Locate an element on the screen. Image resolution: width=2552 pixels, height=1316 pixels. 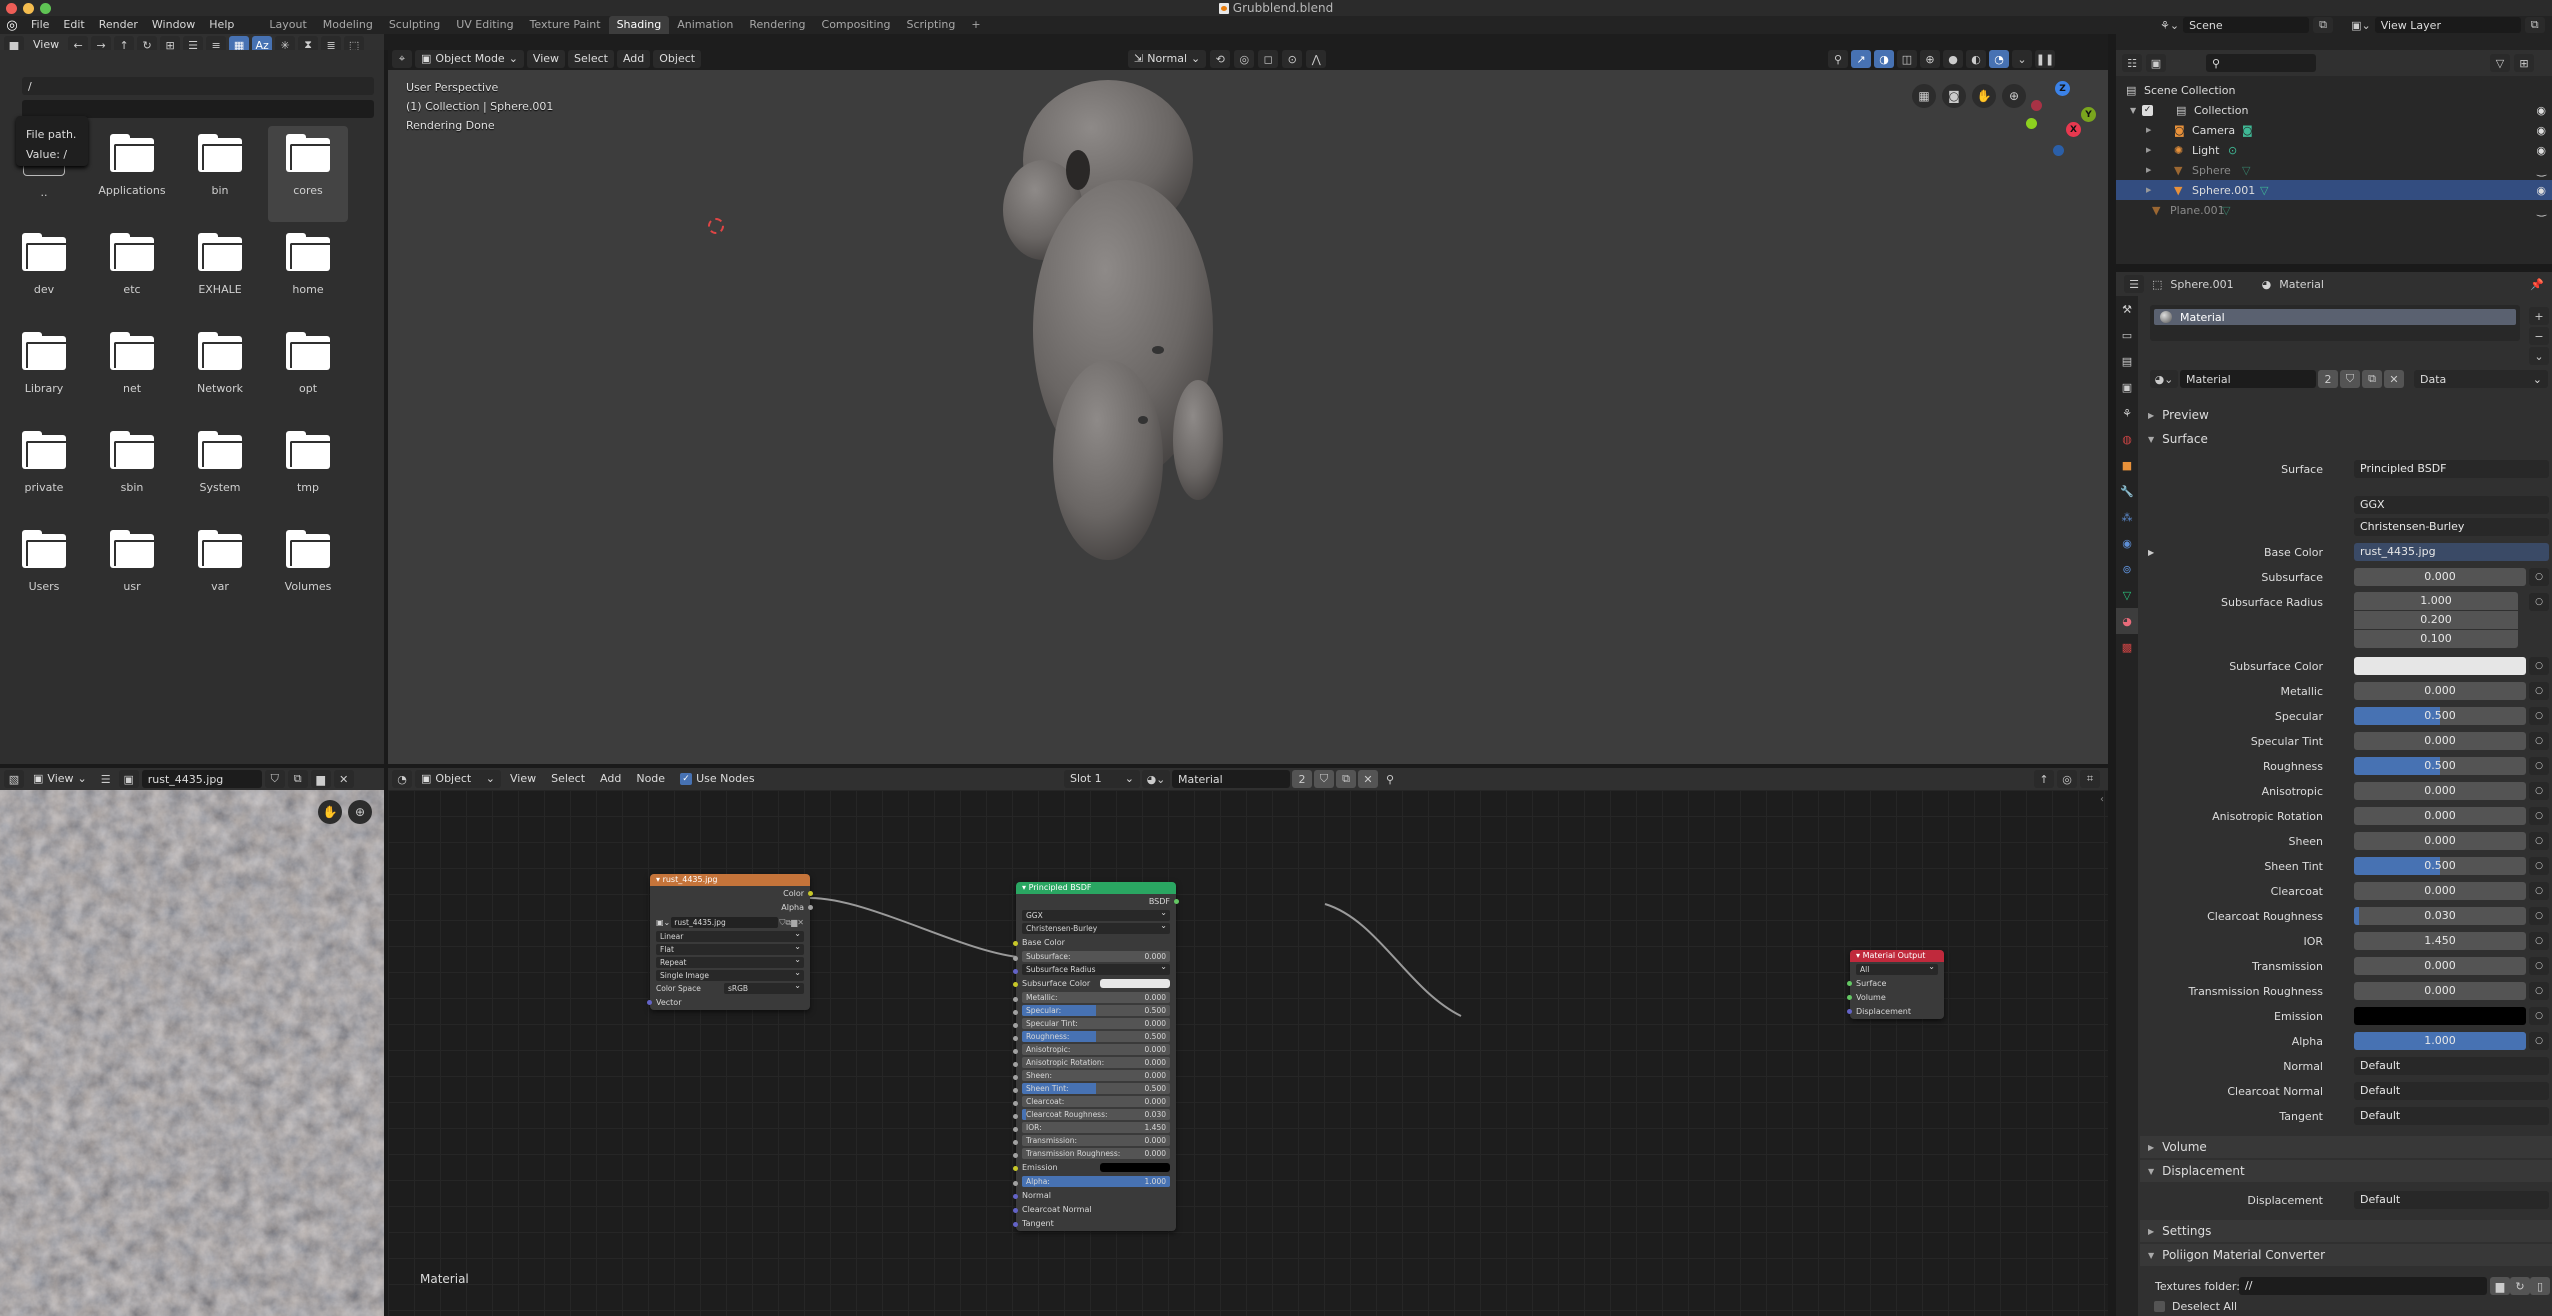
mesh-data-icon: ▽ is located at coordinates (2264, 190).